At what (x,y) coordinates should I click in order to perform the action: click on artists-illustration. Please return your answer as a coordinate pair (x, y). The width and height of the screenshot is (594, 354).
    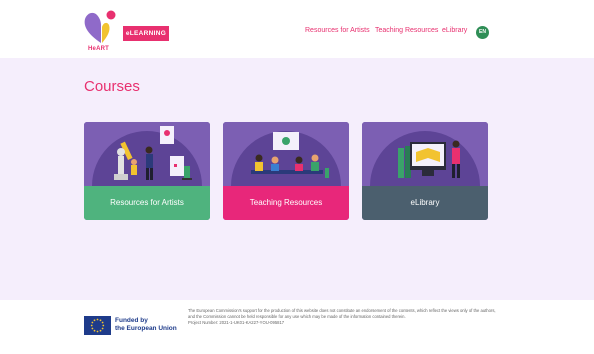
    Looking at the image, I should click on (147, 154).